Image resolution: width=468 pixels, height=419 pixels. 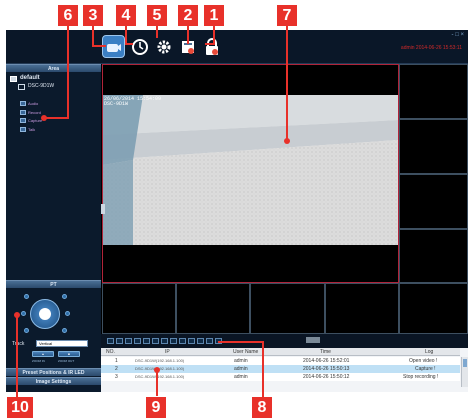 What do you see at coordinates (62, 343) in the screenshot?
I see `track-select: Vertical` at bounding box center [62, 343].